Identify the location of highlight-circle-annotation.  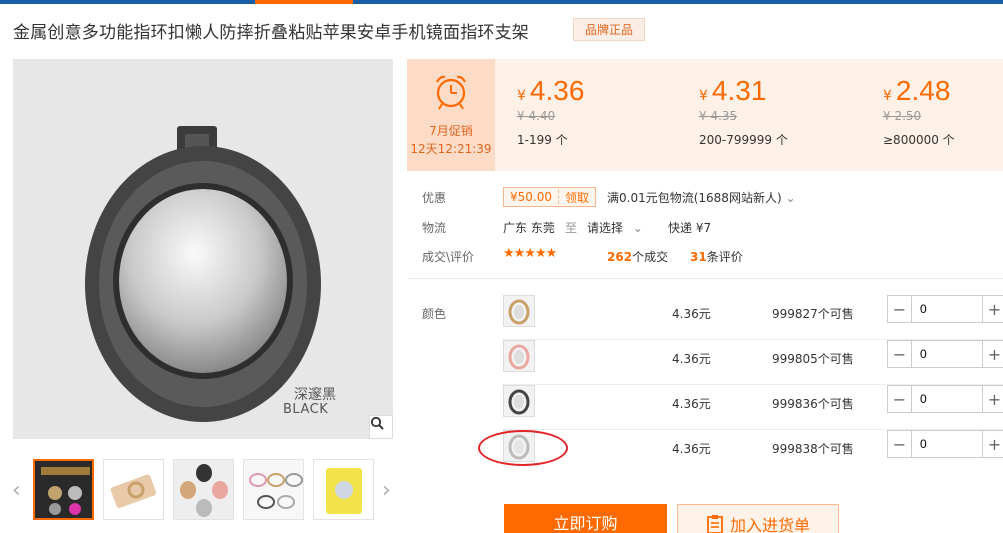
(523, 448).